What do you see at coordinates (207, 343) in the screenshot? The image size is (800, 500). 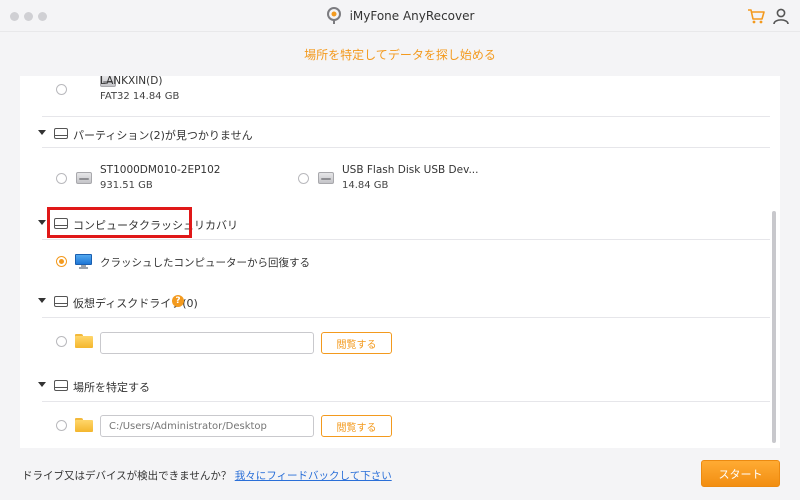 I see `virtual-drive-path-input` at bounding box center [207, 343].